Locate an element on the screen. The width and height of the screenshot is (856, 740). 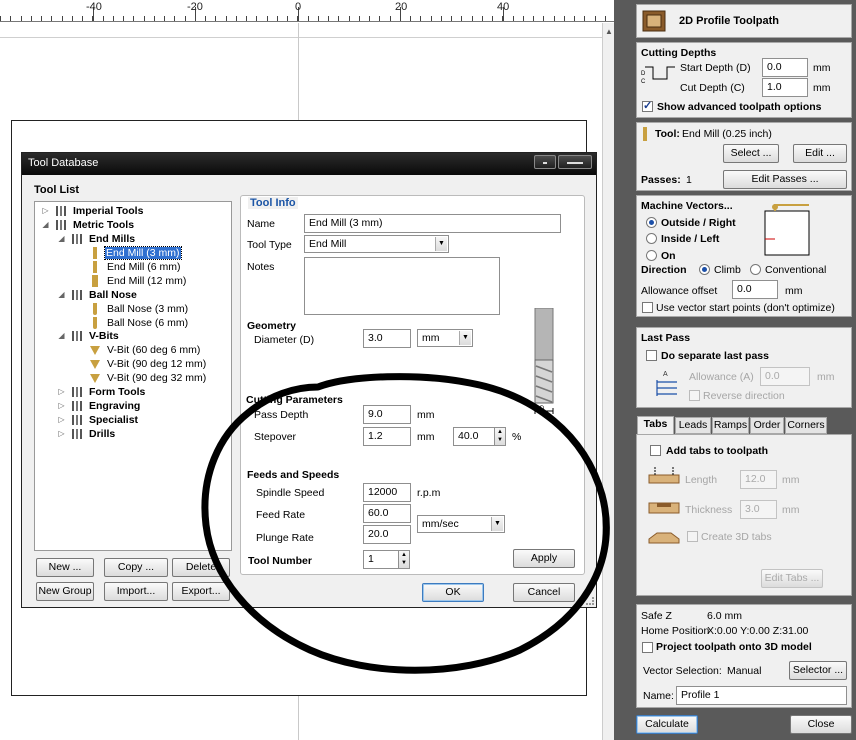
tool-type-select: End Mill ▼ is located at coordinates (376, 244).